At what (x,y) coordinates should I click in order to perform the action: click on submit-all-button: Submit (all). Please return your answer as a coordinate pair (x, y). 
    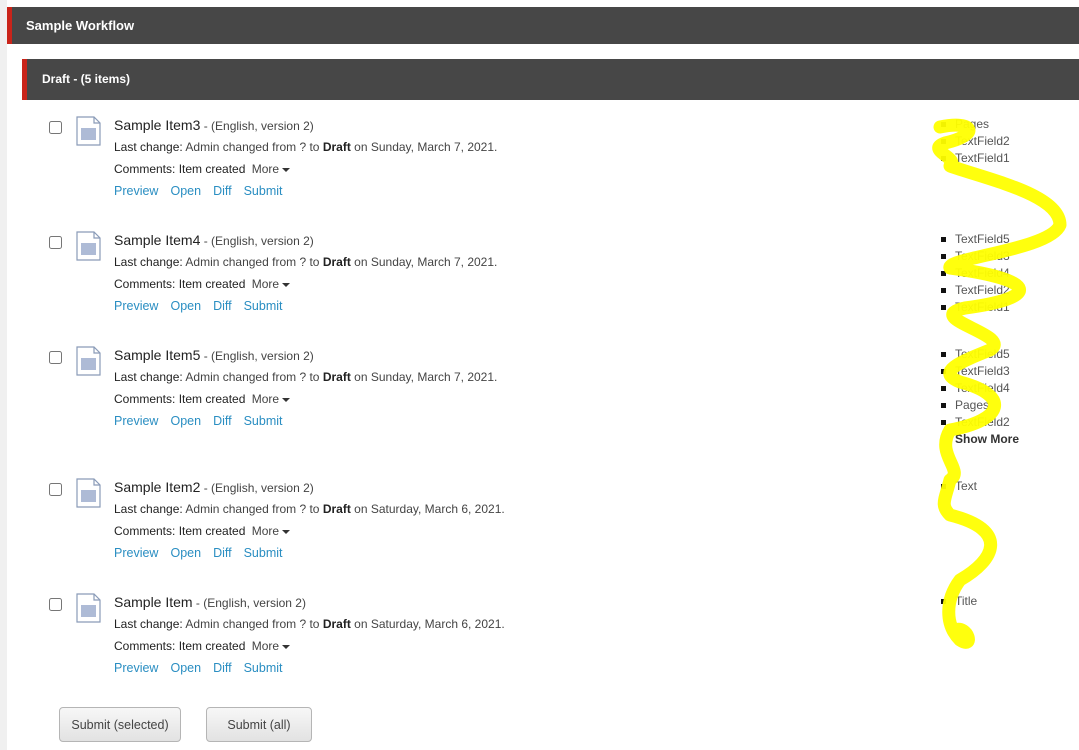
    Looking at the image, I should click on (259, 724).